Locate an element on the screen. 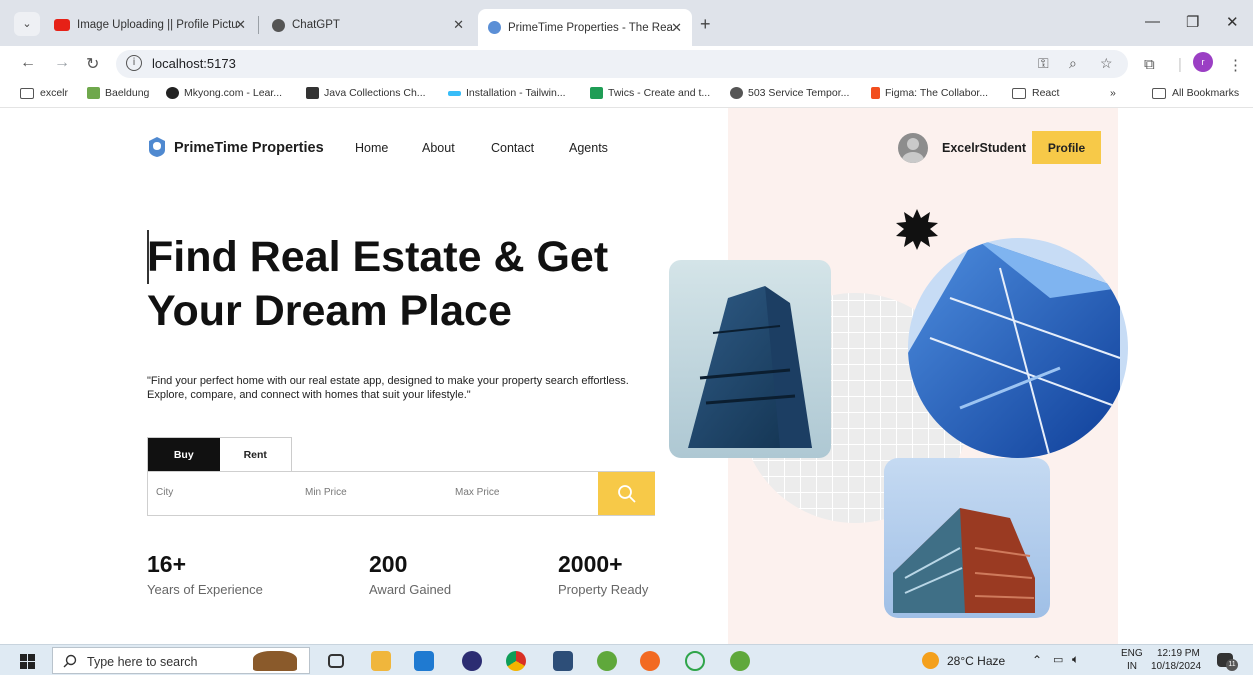 This screenshot has height=675, width=1253. youtube-icon is located at coordinates (62, 25).